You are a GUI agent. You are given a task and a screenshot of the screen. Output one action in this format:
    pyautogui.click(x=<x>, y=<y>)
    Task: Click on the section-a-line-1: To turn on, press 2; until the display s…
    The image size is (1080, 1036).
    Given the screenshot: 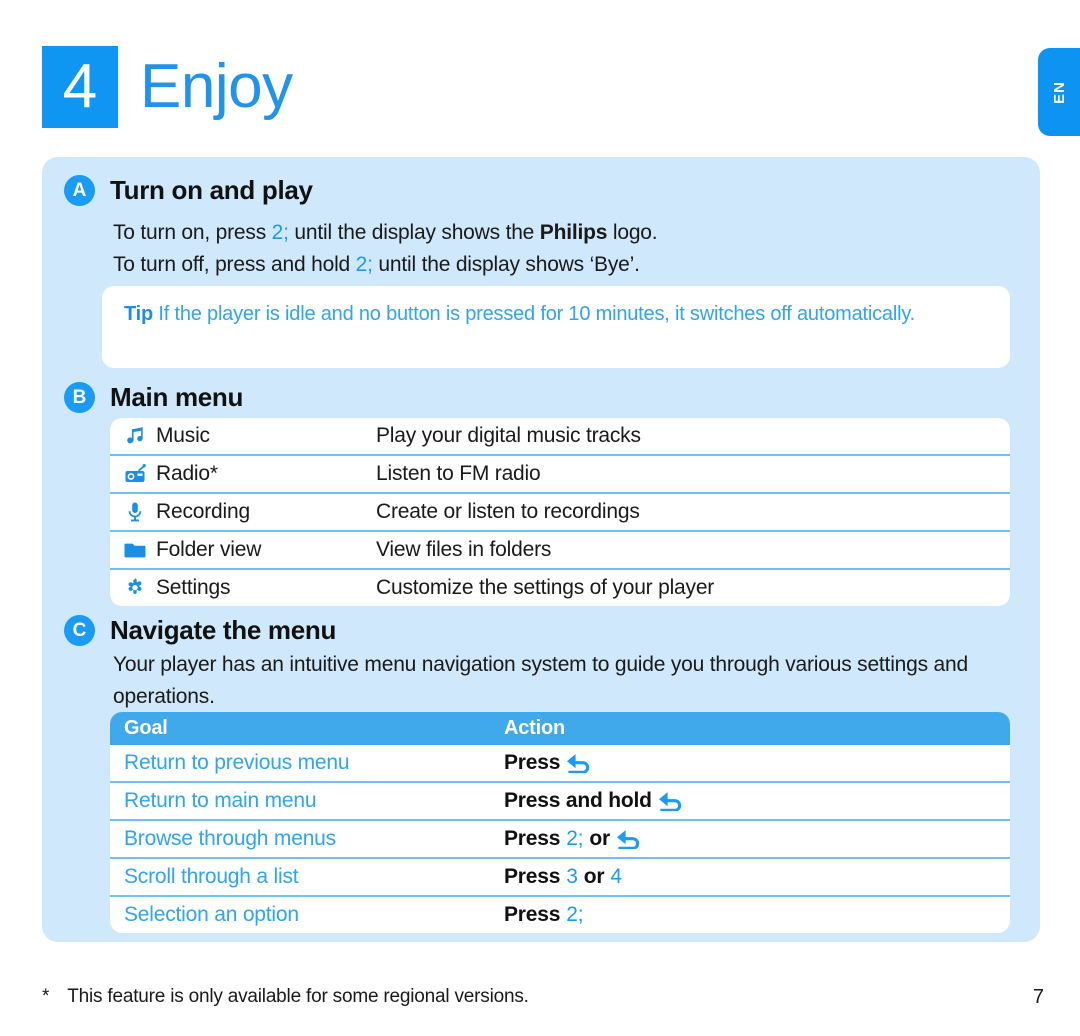 What is the action you would take?
    pyautogui.click(x=553, y=233)
    